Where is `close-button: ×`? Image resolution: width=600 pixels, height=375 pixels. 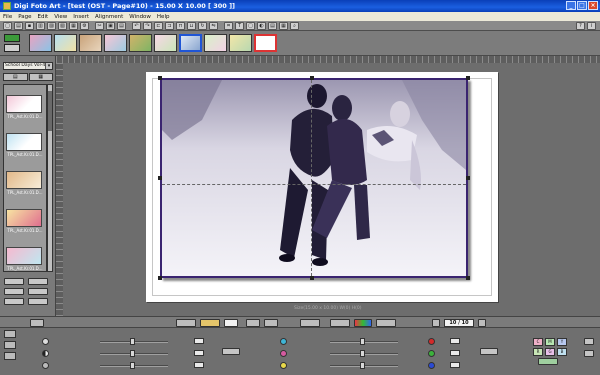
close-button: × is located at coordinates (593, 5).